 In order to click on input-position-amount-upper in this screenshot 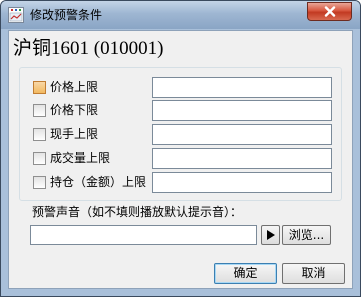, I will do `click(242, 182)`.